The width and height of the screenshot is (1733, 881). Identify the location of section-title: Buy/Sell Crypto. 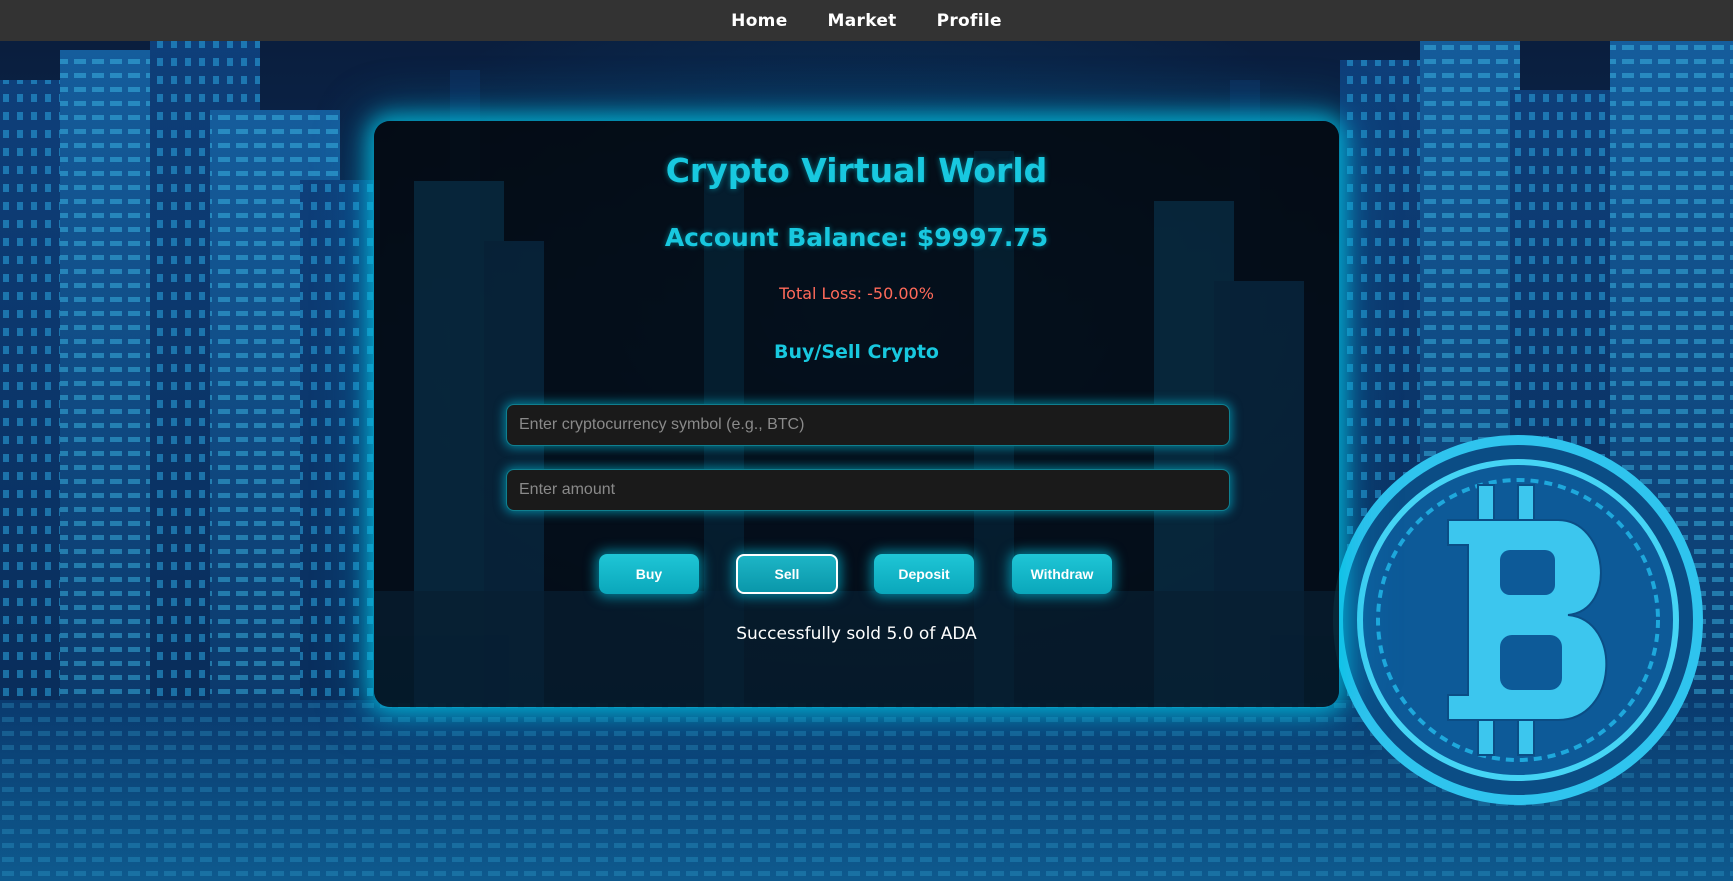
(856, 352).